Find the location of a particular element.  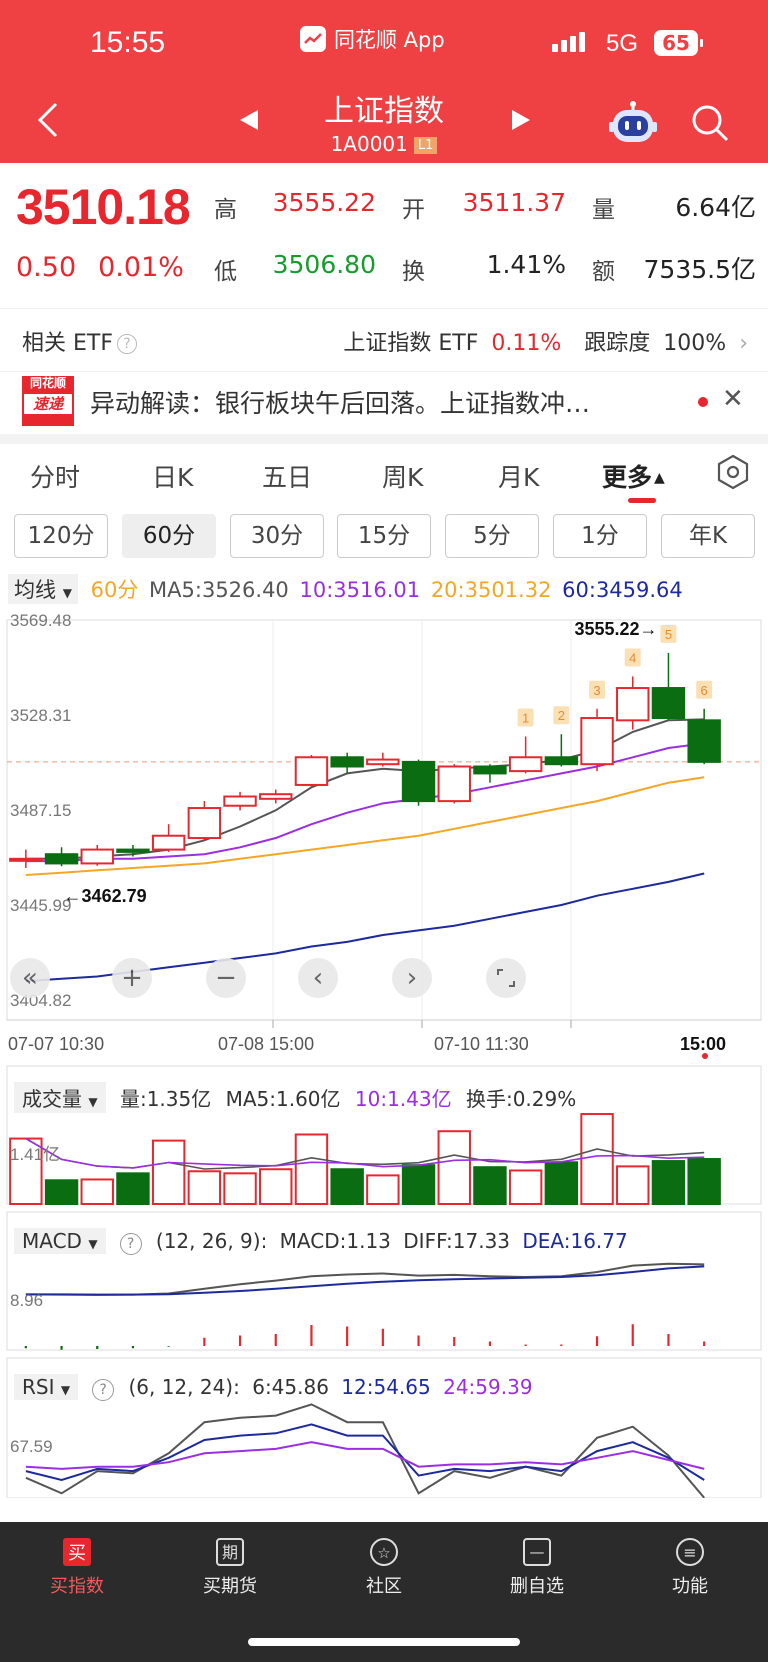

app-logo-icon is located at coordinates (313, 39).